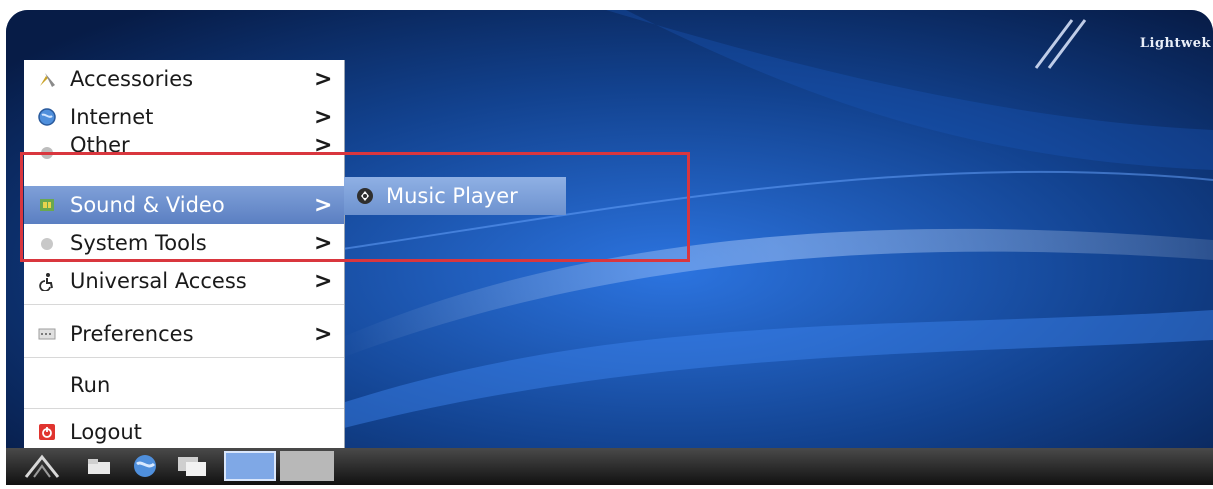  I want to click on submenu-item-music-player: Music Player, so click(455, 196).